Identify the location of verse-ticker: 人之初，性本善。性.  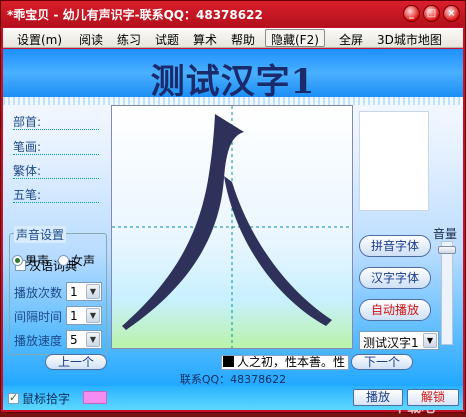
(285, 362).